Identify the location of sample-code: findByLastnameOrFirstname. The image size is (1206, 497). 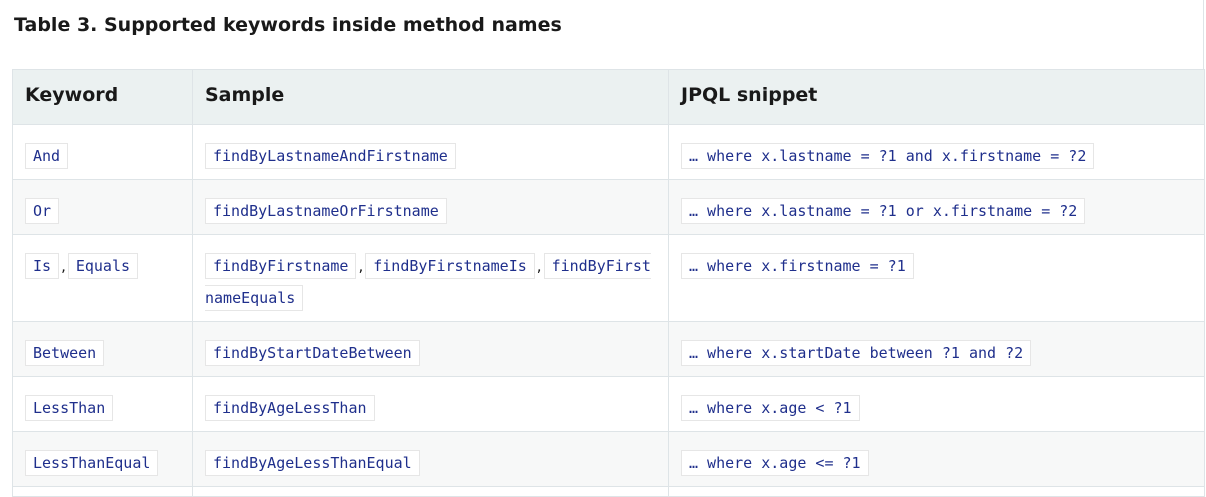
(326, 211).